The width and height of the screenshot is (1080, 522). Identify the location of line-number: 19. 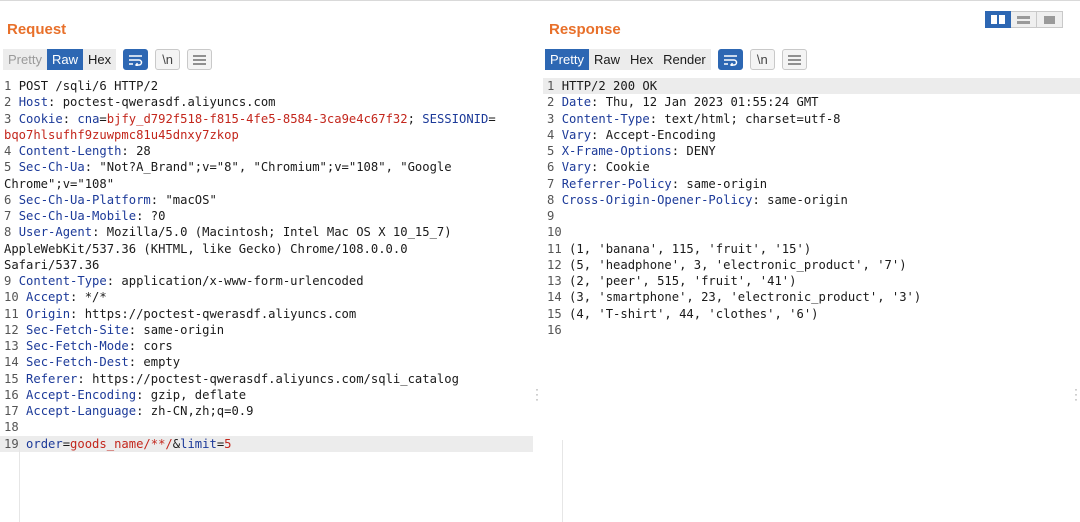
(15, 443).